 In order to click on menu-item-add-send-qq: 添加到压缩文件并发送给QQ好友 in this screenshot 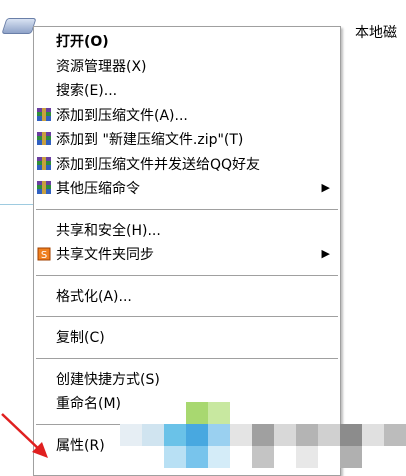, I will do `click(187, 164)`.